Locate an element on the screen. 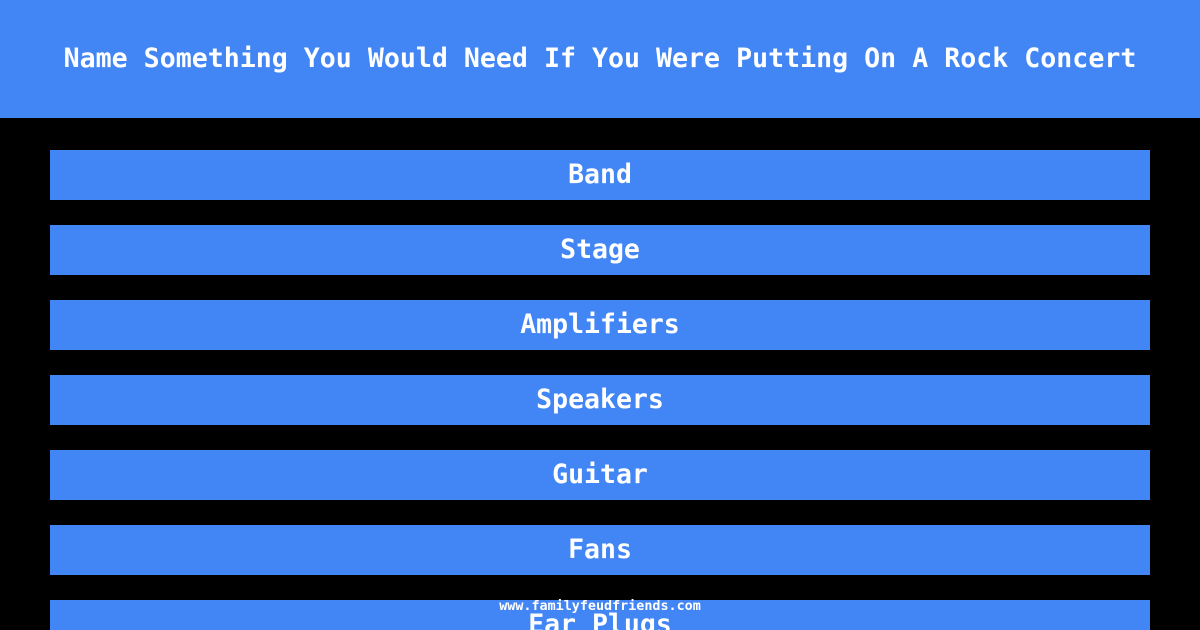 This screenshot has height=630, width=1200. answer-row: Speakers is located at coordinates (600, 400).